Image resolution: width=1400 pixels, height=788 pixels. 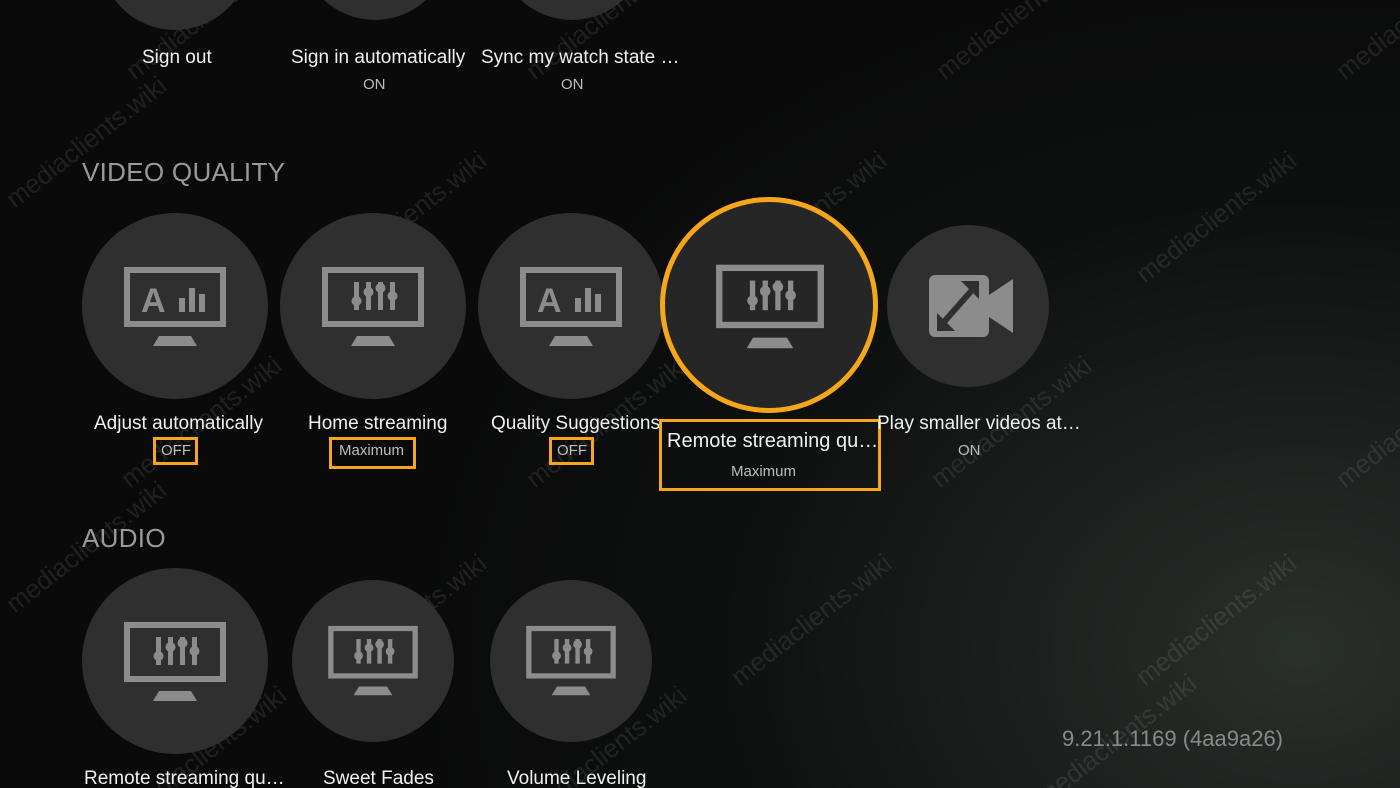 I want to click on quality-suggestions-value: OFF, so click(x=572, y=450).